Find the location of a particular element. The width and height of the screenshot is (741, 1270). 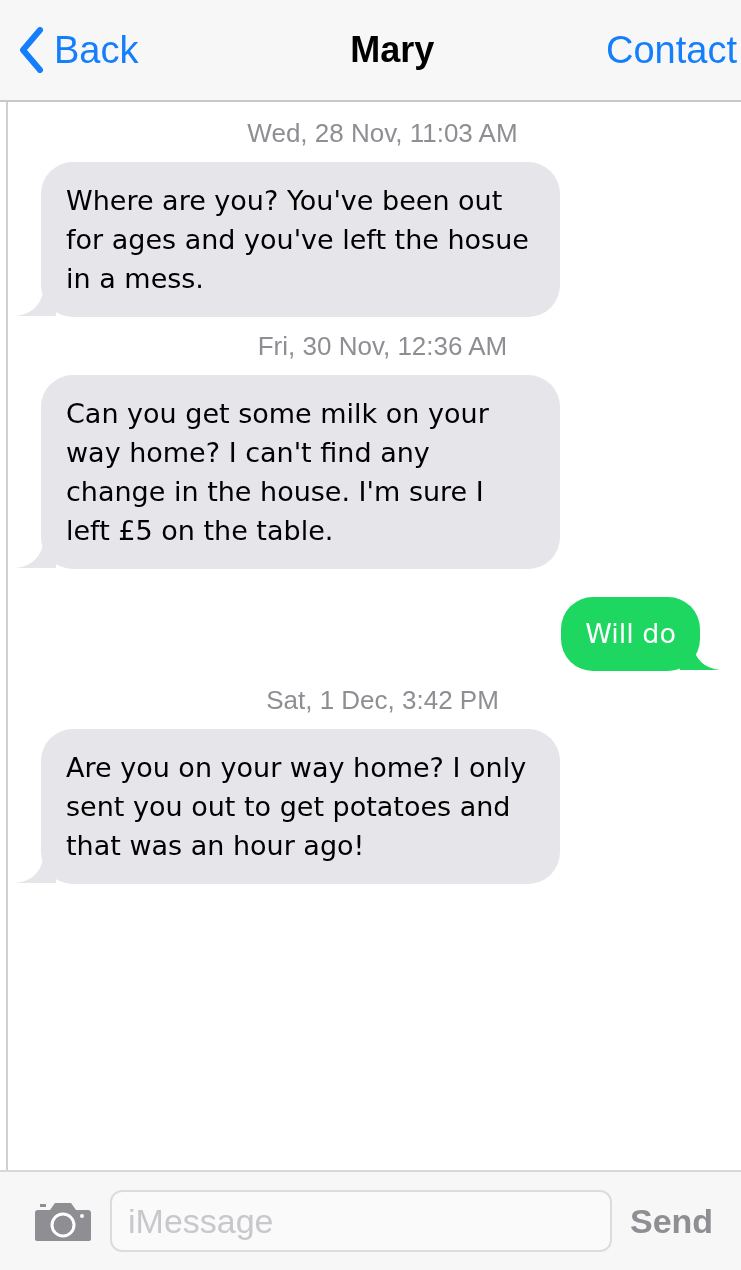

timestamp: Fri, 30 Nov, 12:36 AM is located at coordinates (382, 346).